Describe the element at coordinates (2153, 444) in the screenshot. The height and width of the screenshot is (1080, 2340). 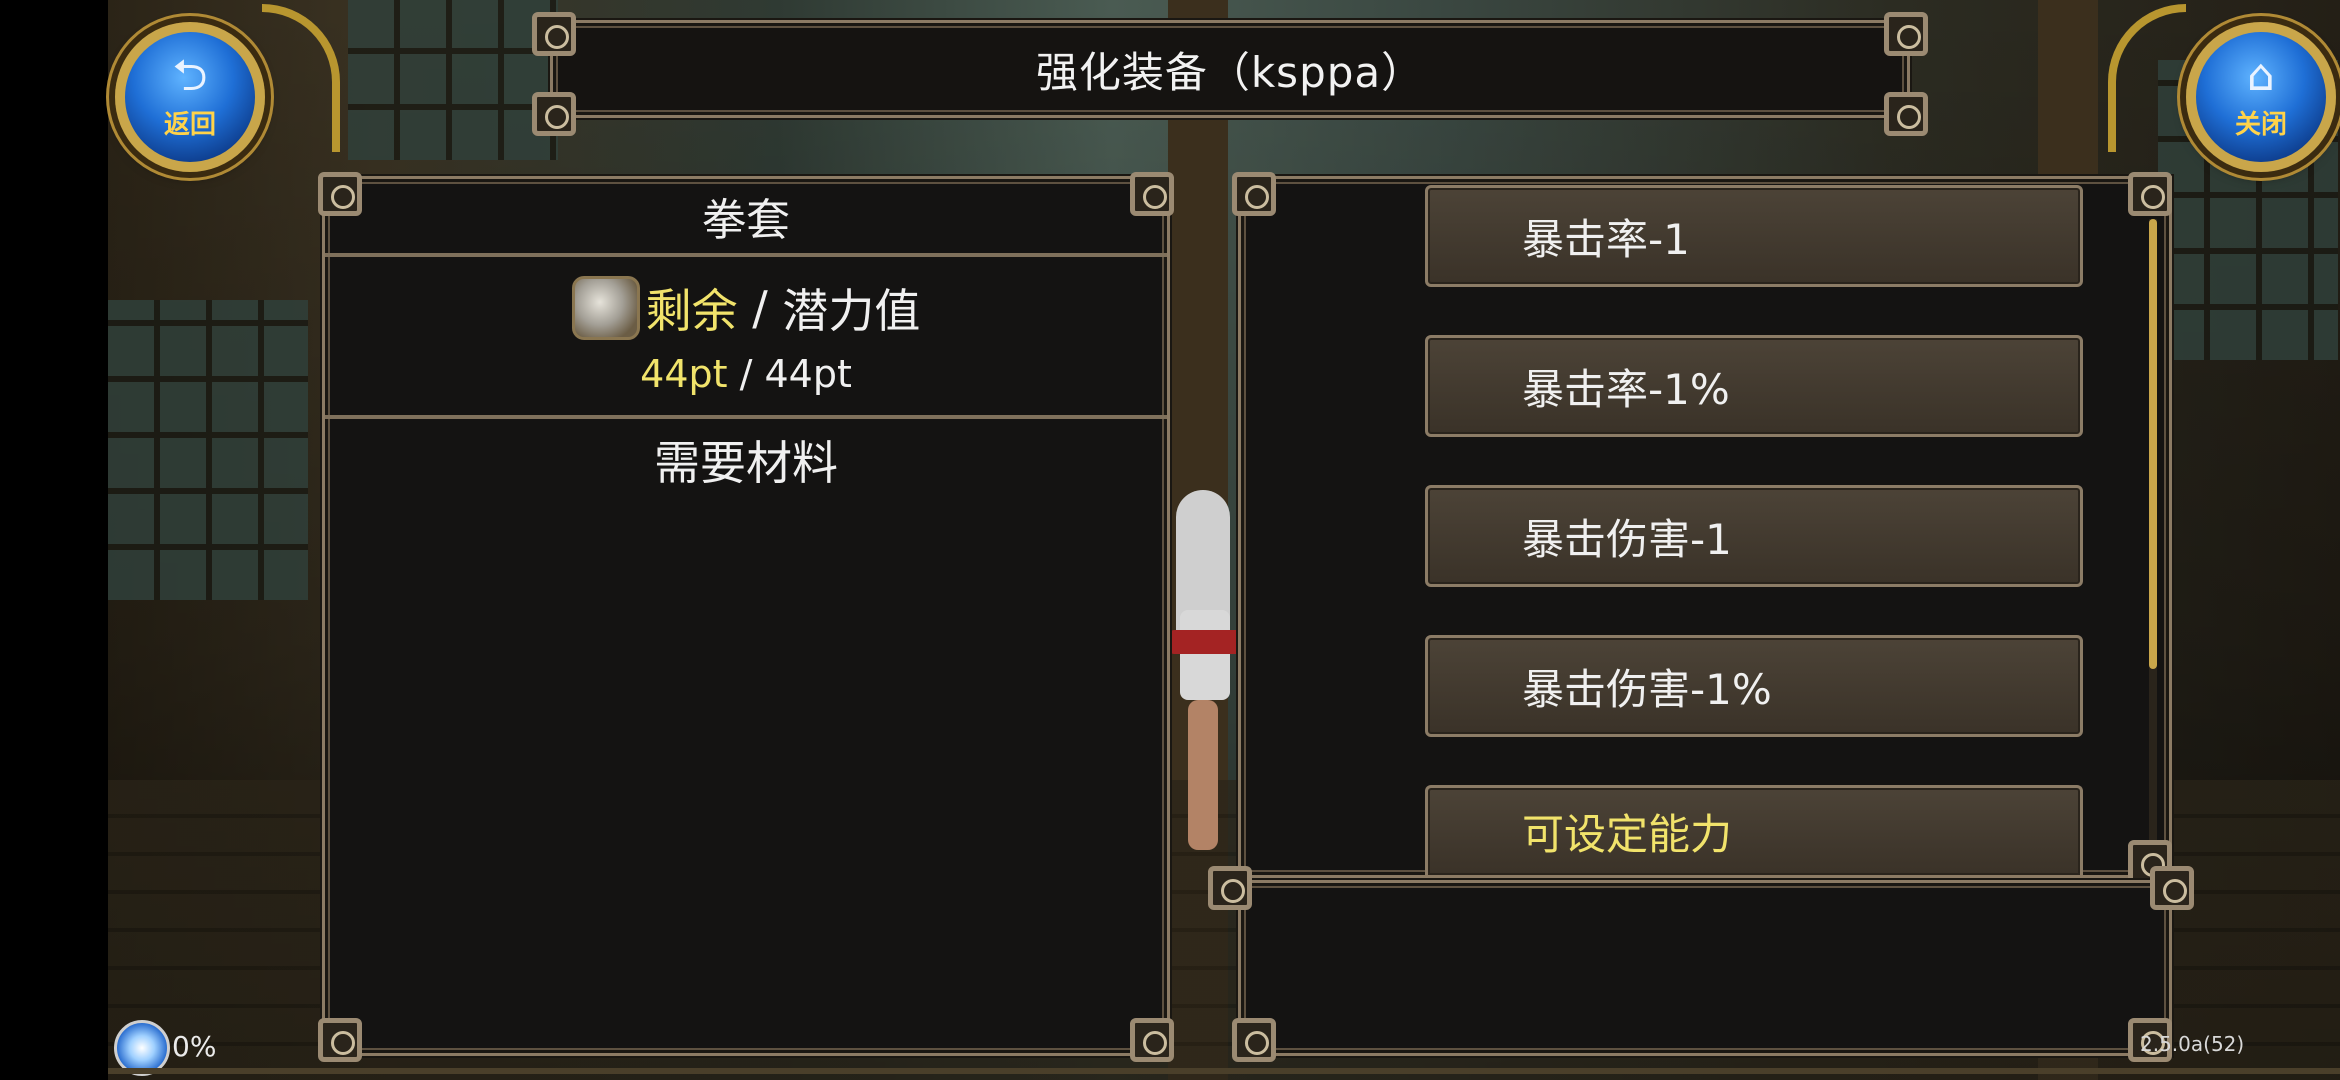
I see `scroll-thumb` at that location.